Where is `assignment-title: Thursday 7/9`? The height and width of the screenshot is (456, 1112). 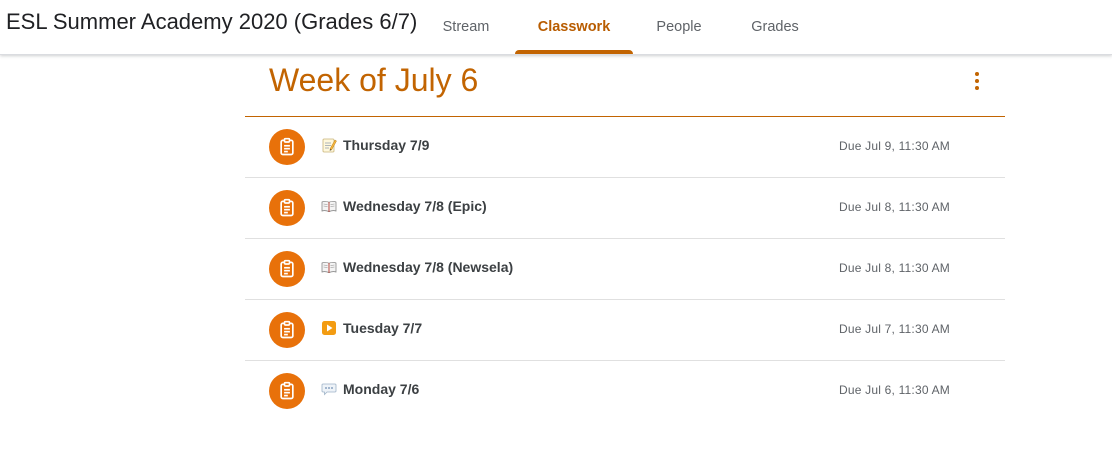 assignment-title: Thursday 7/9 is located at coordinates (375, 145).